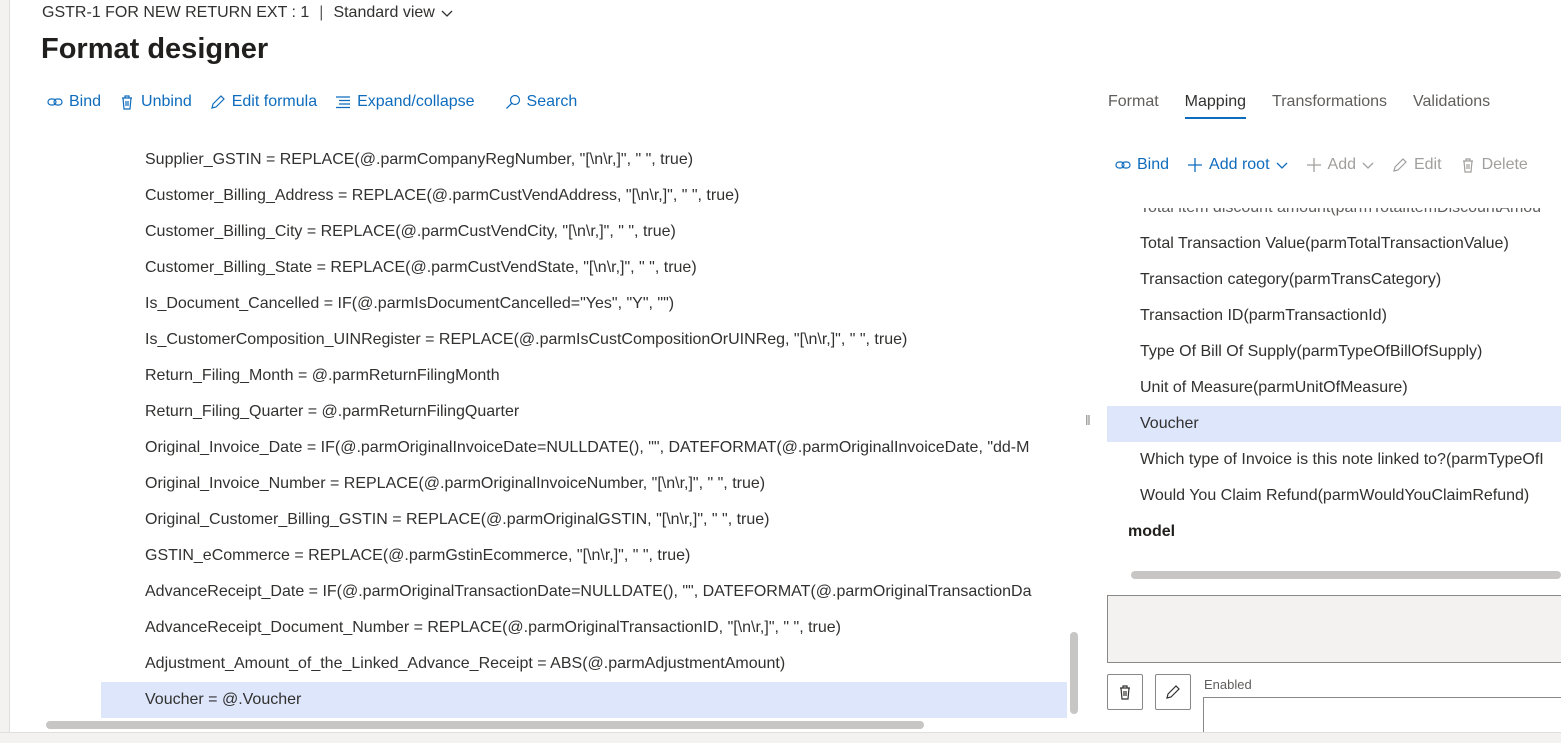 This screenshot has width=1561, height=743. I want to click on breadcrumb-entity: GSTR-1 FOR NEW RETURN EXT : 1, so click(176, 12).